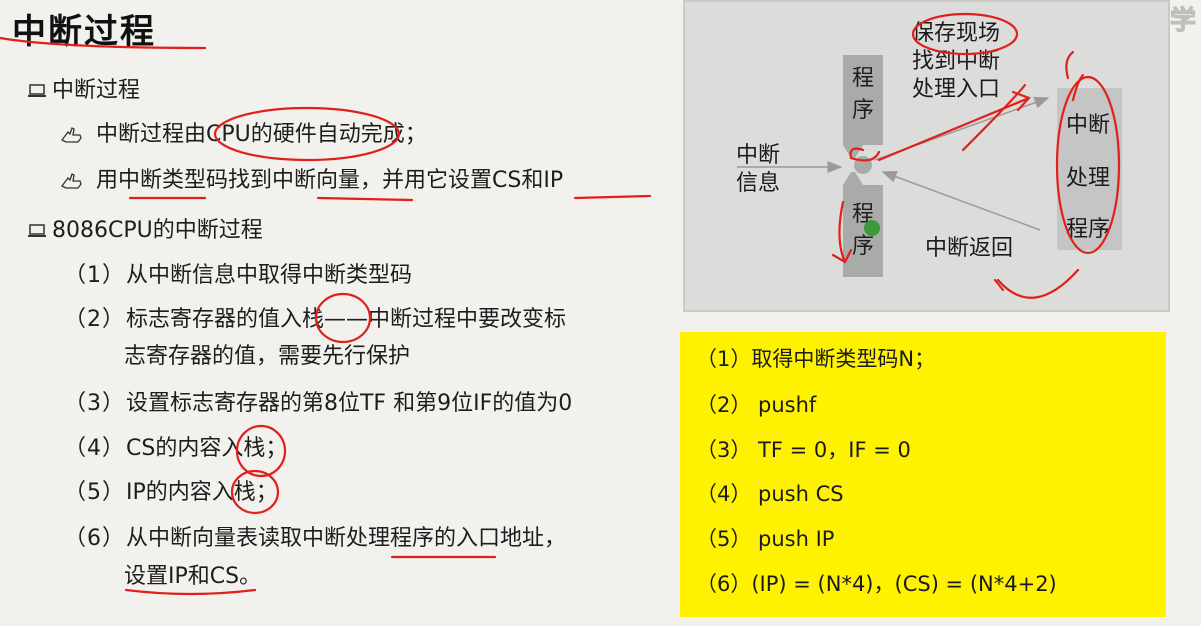 The image size is (1201, 626). Describe the element at coordinates (816, 359) in the screenshot. I see `summary-line: （1）取得中断类型码N；` at that location.